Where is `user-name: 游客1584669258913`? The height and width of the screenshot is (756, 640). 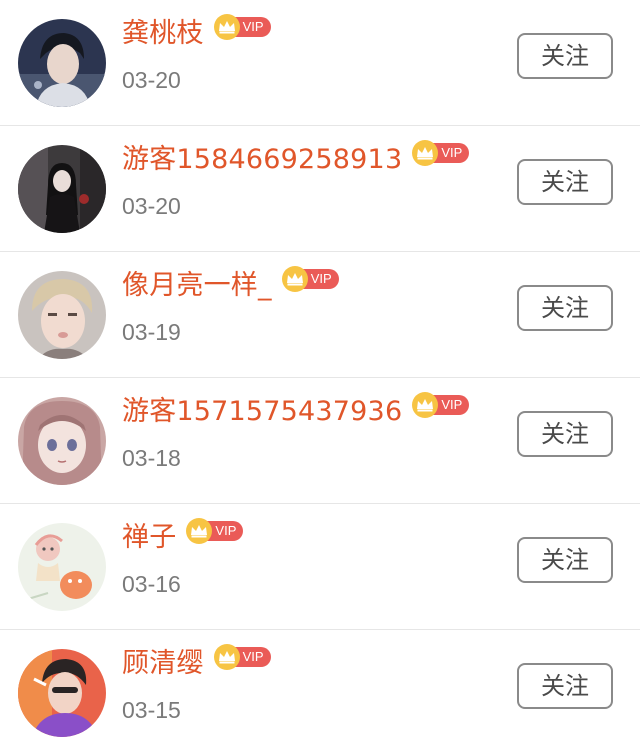
user-name: 游客1584669258913 is located at coordinates (262, 160).